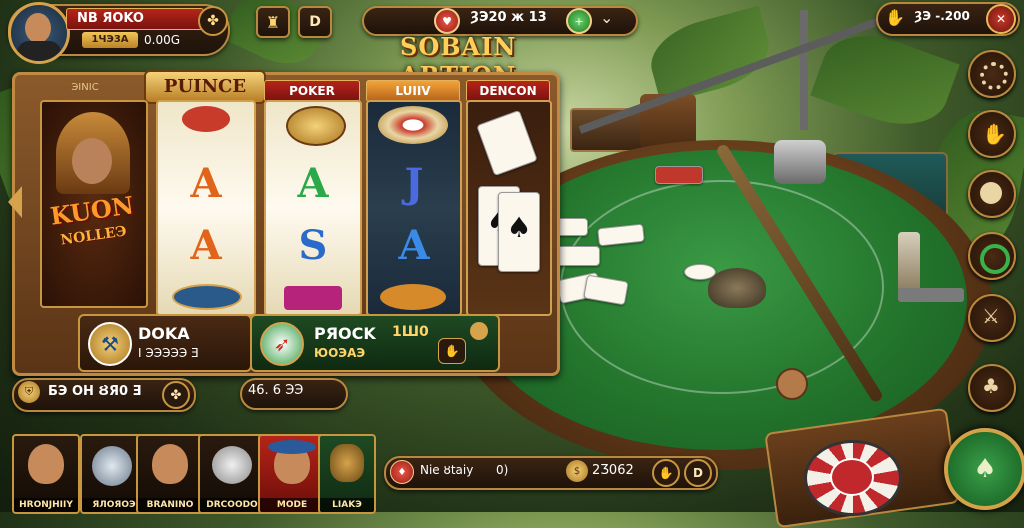 The height and width of the screenshot is (528, 1024). I want to click on info-mid-title: PЯOCK, so click(345, 333).